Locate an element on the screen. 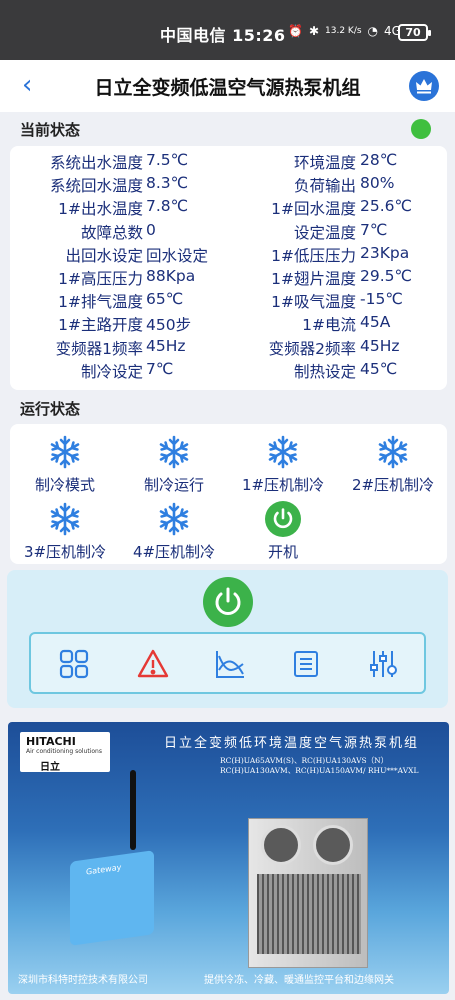 The image size is (455, 1000). power-icon is located at coordinates (283, 519).